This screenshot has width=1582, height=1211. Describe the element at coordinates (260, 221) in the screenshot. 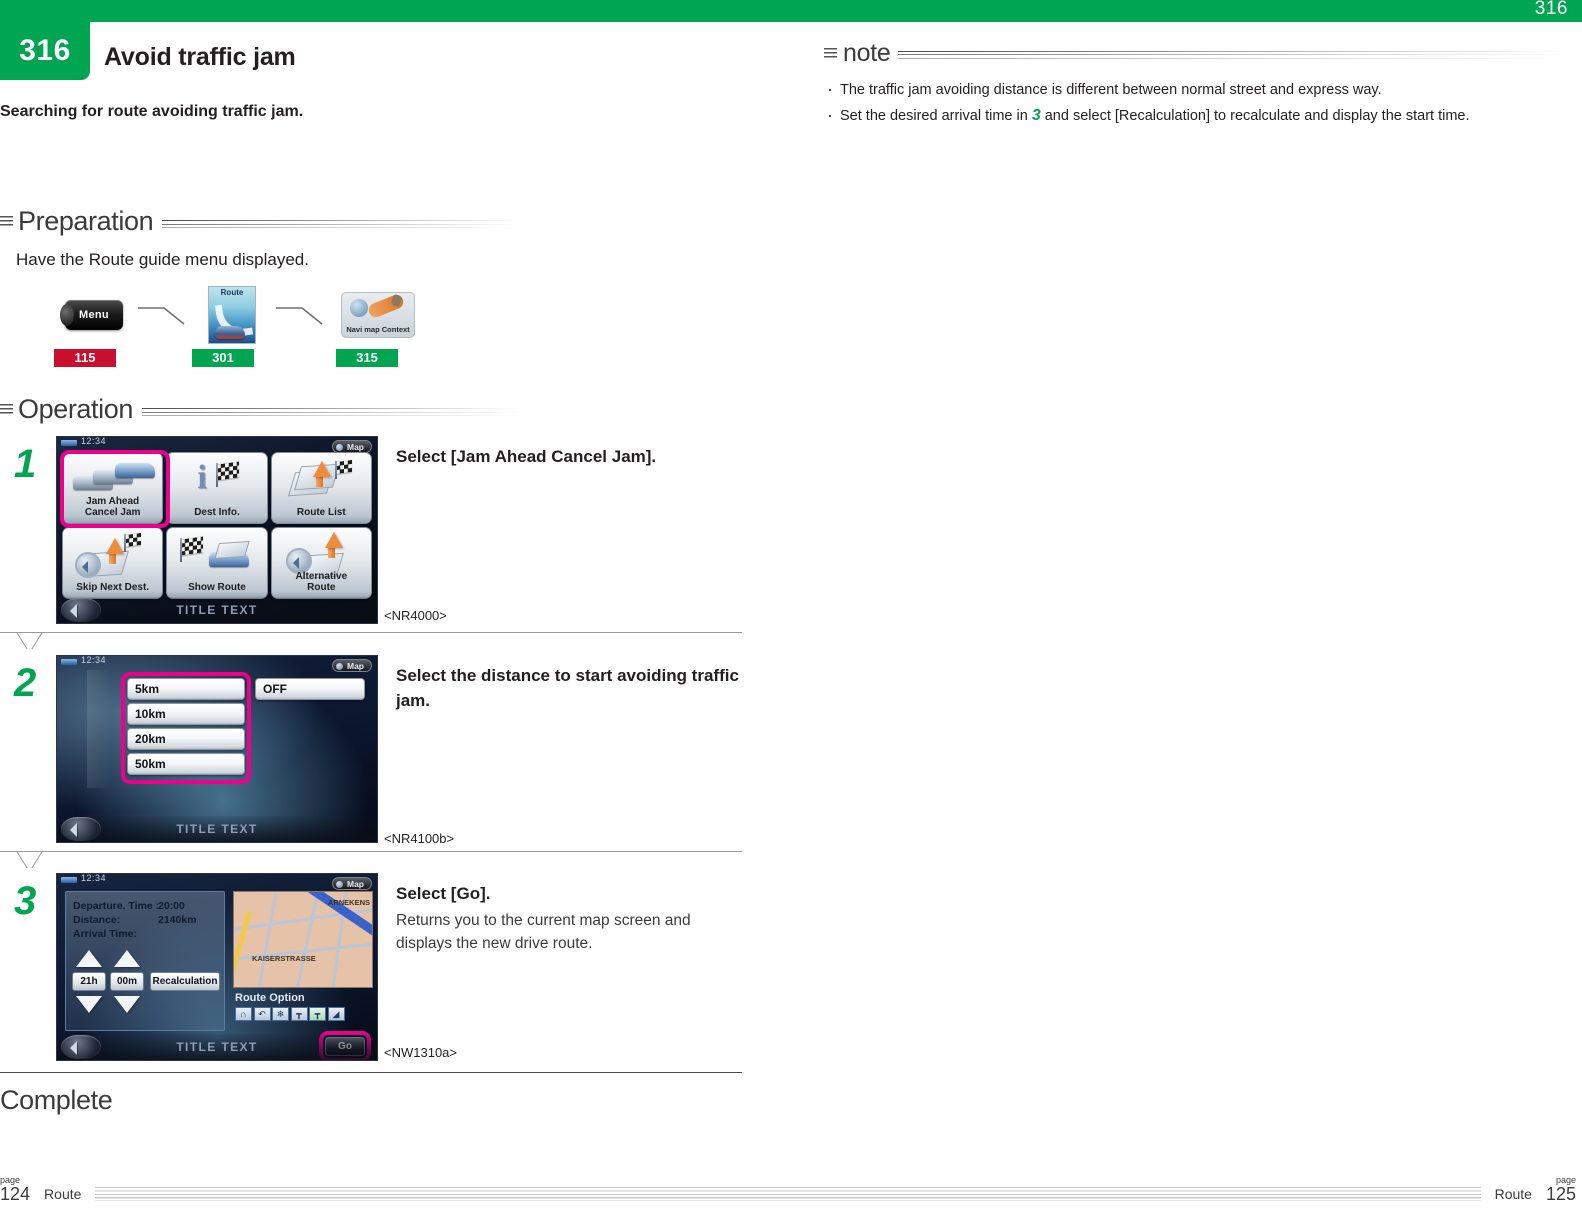

I see `preparation-header: Preparation` at that location.